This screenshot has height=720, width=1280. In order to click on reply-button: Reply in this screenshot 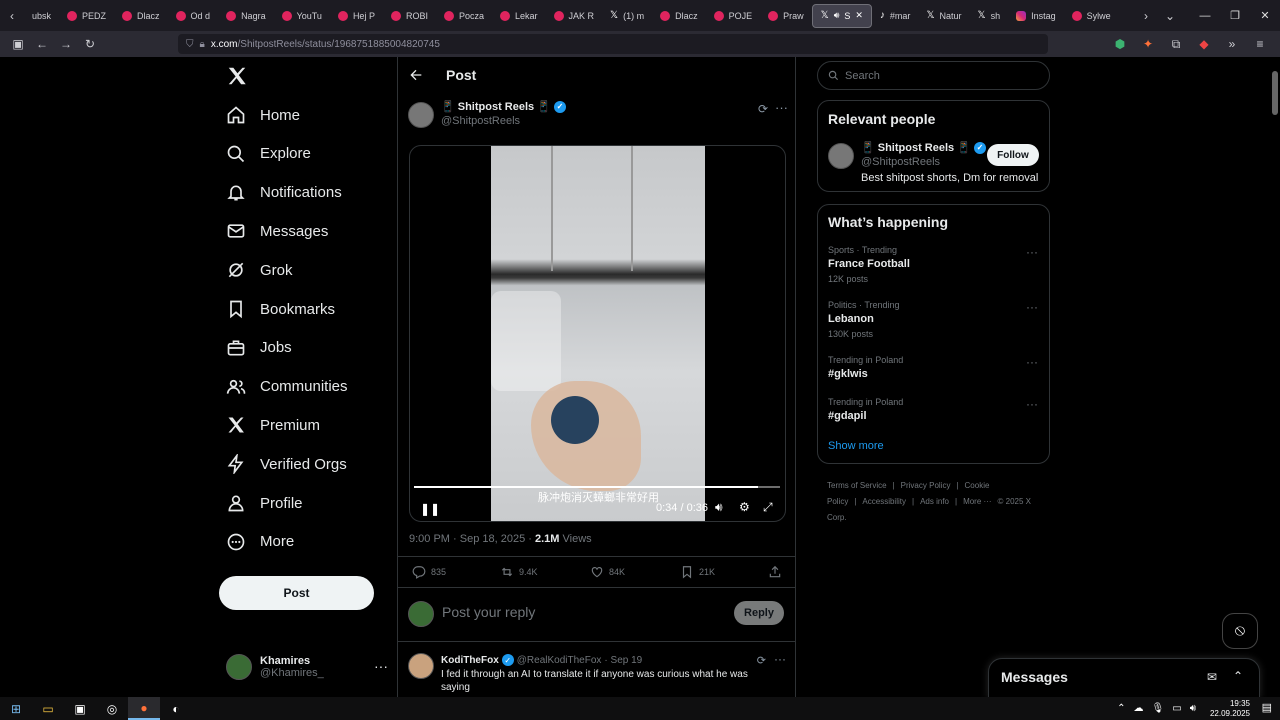, I will do `click(759, 613)`.